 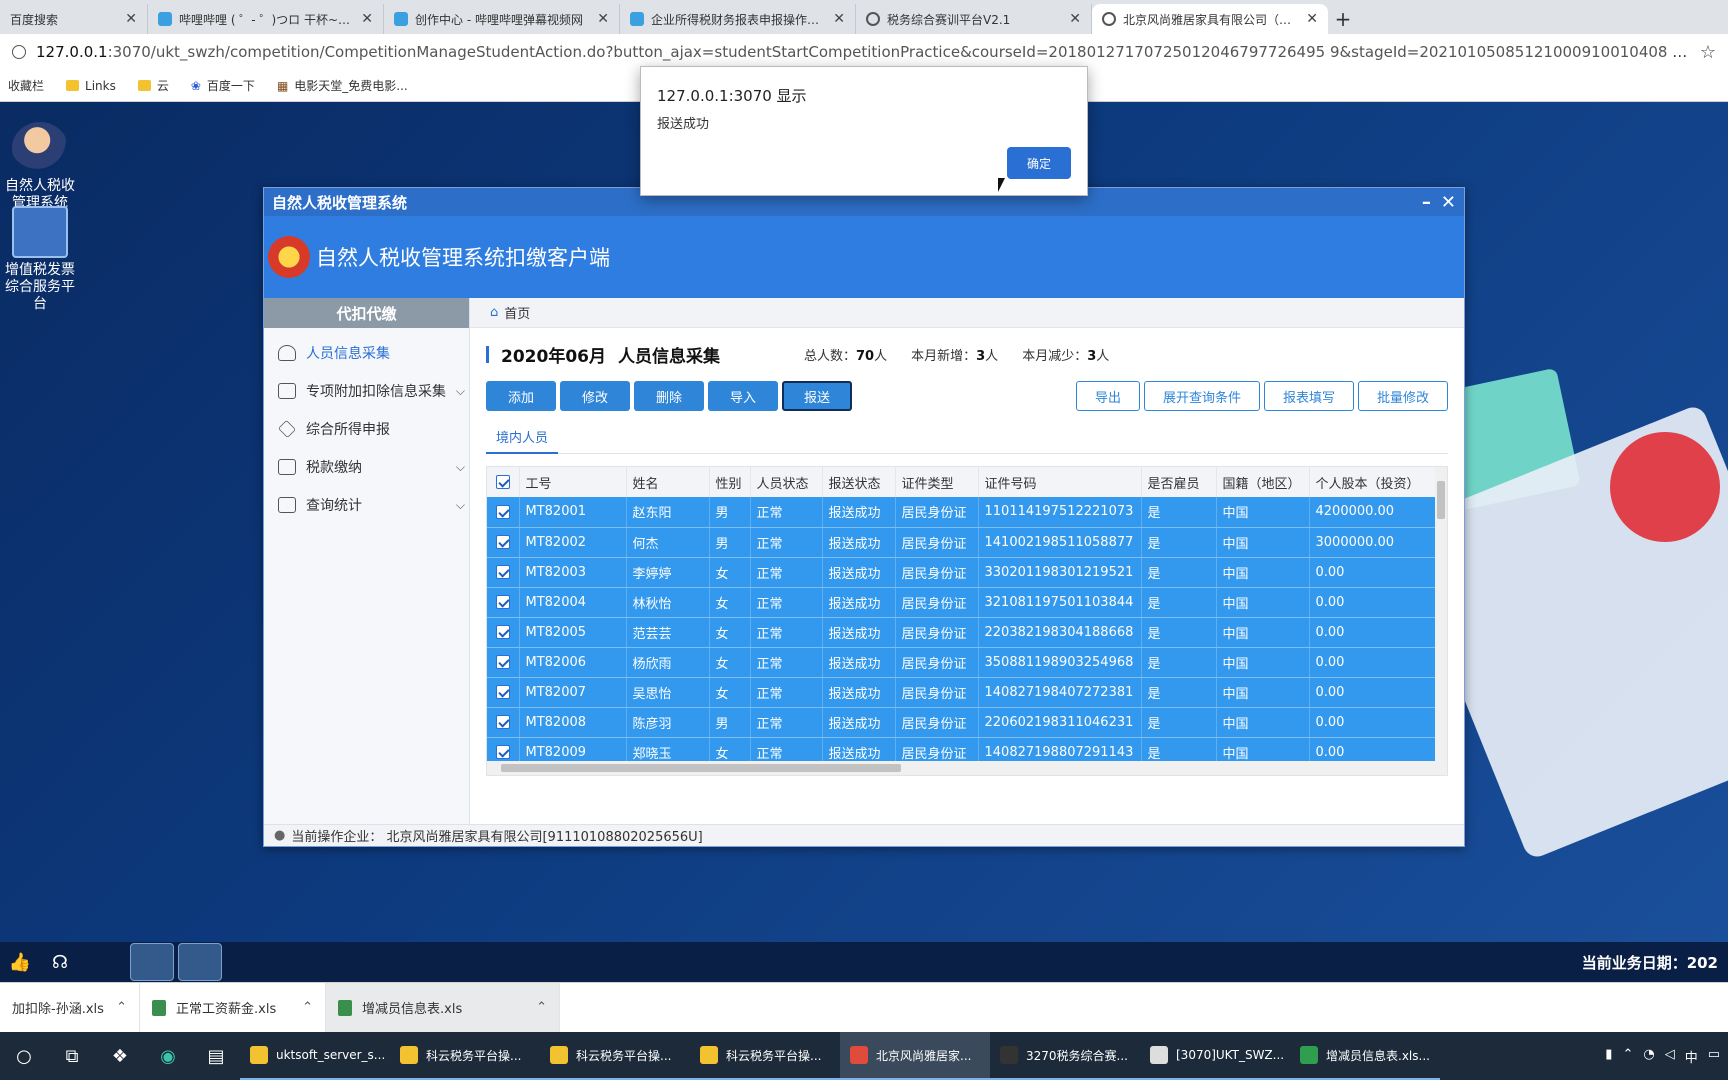 I want to click on batch-edit-button: 批量修改, so click(x=1402, y=396).